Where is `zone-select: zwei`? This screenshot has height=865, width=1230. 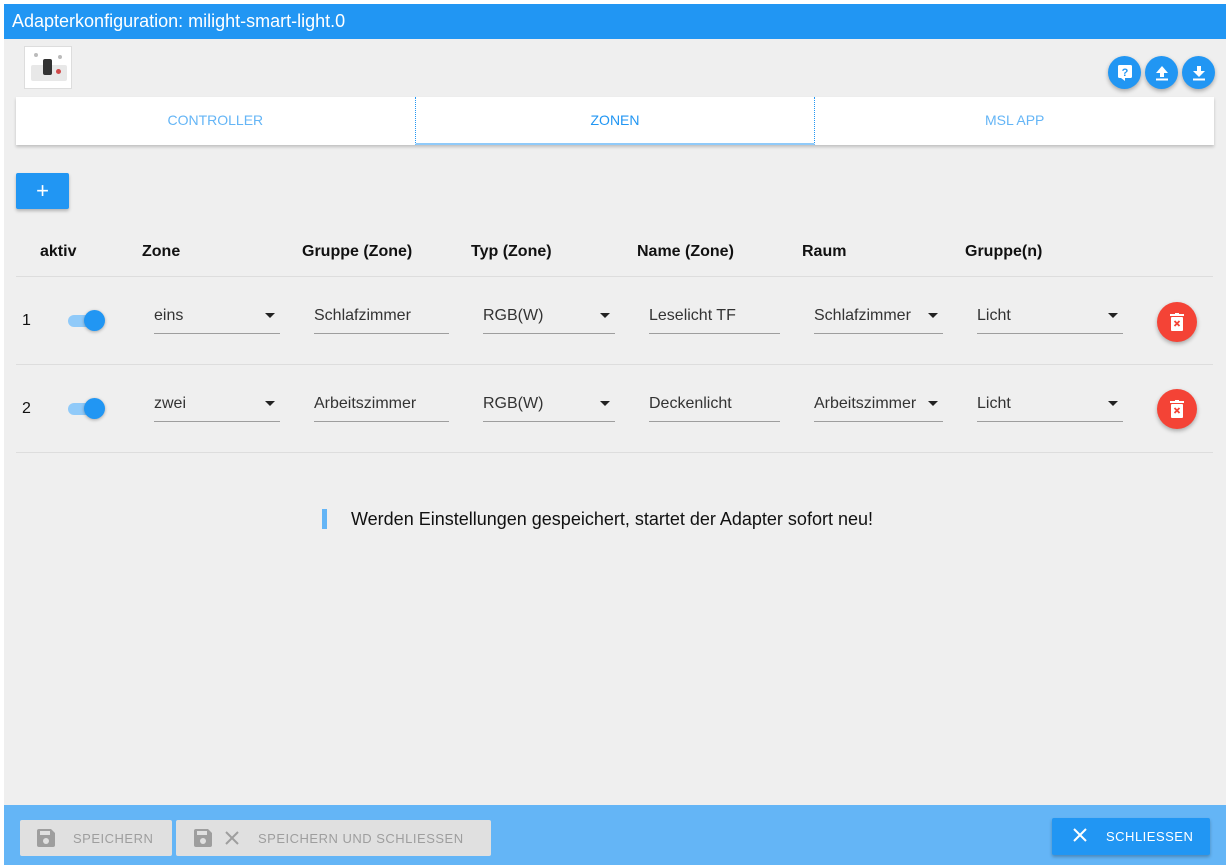 zone-select: zwei is located at coordinates (217, 404).